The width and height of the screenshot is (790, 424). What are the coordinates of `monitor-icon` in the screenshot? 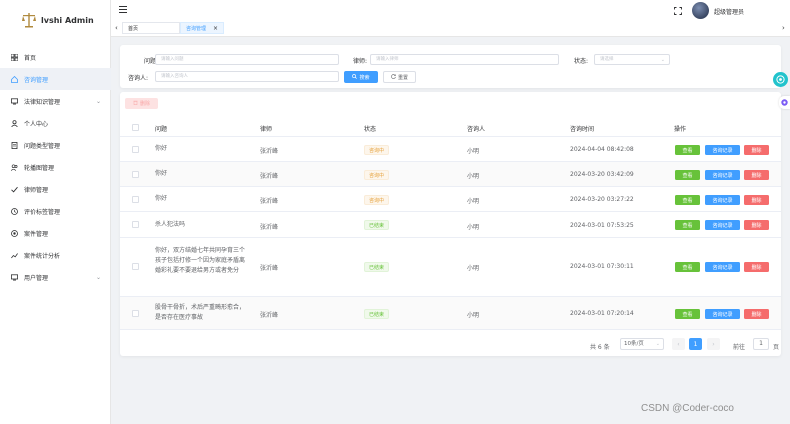 It's located at (14, 277).